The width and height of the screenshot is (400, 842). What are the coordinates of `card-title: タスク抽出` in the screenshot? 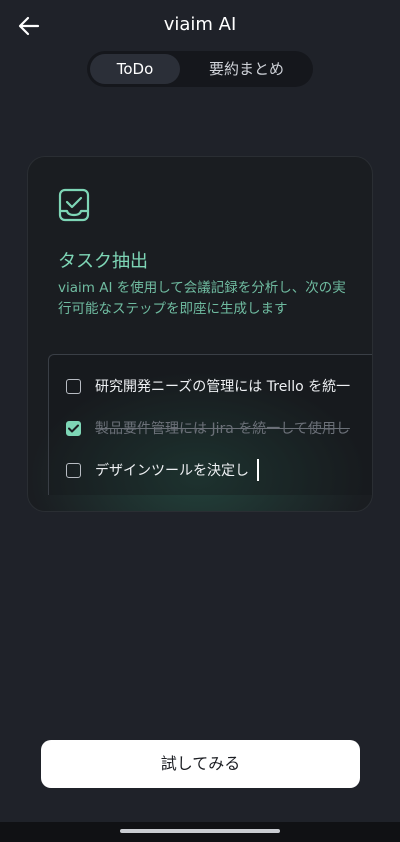 It's located at (103, 261).